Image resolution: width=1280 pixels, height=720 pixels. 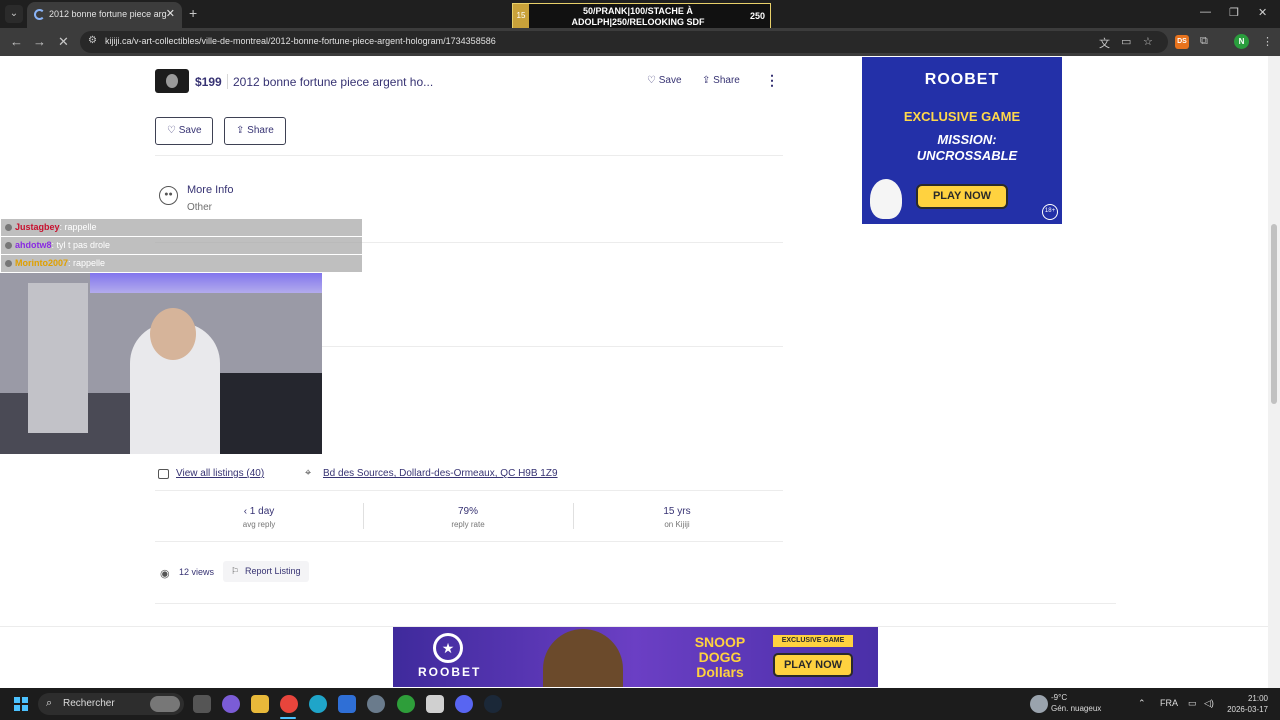 I want to click on flag-icon: ⚐, so click(x=235, y=571).